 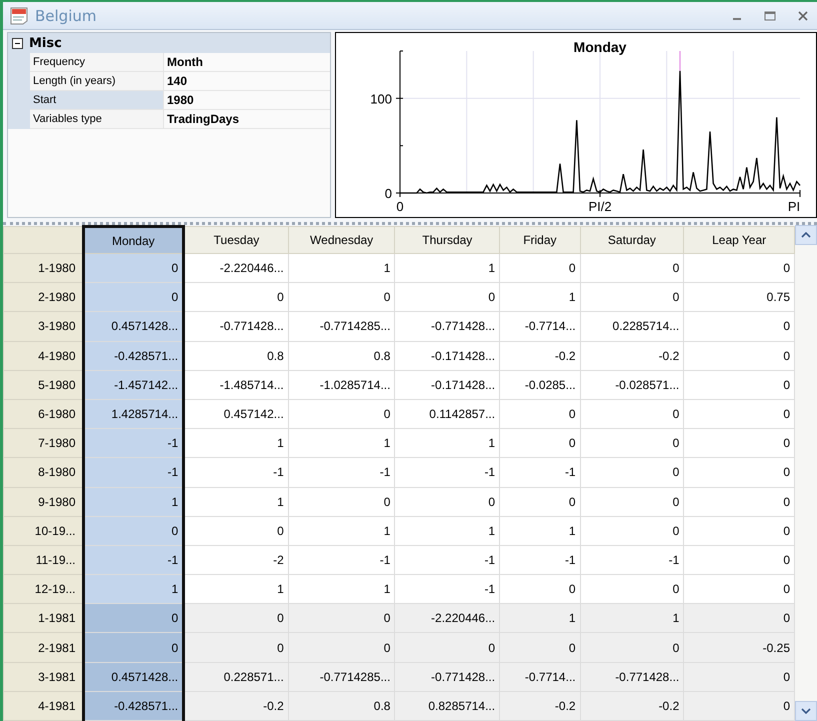 What do you see at coordinates (43, 268) in the screenshot?
I see `row-header: 1-1980` at bounding box center [43, 268].